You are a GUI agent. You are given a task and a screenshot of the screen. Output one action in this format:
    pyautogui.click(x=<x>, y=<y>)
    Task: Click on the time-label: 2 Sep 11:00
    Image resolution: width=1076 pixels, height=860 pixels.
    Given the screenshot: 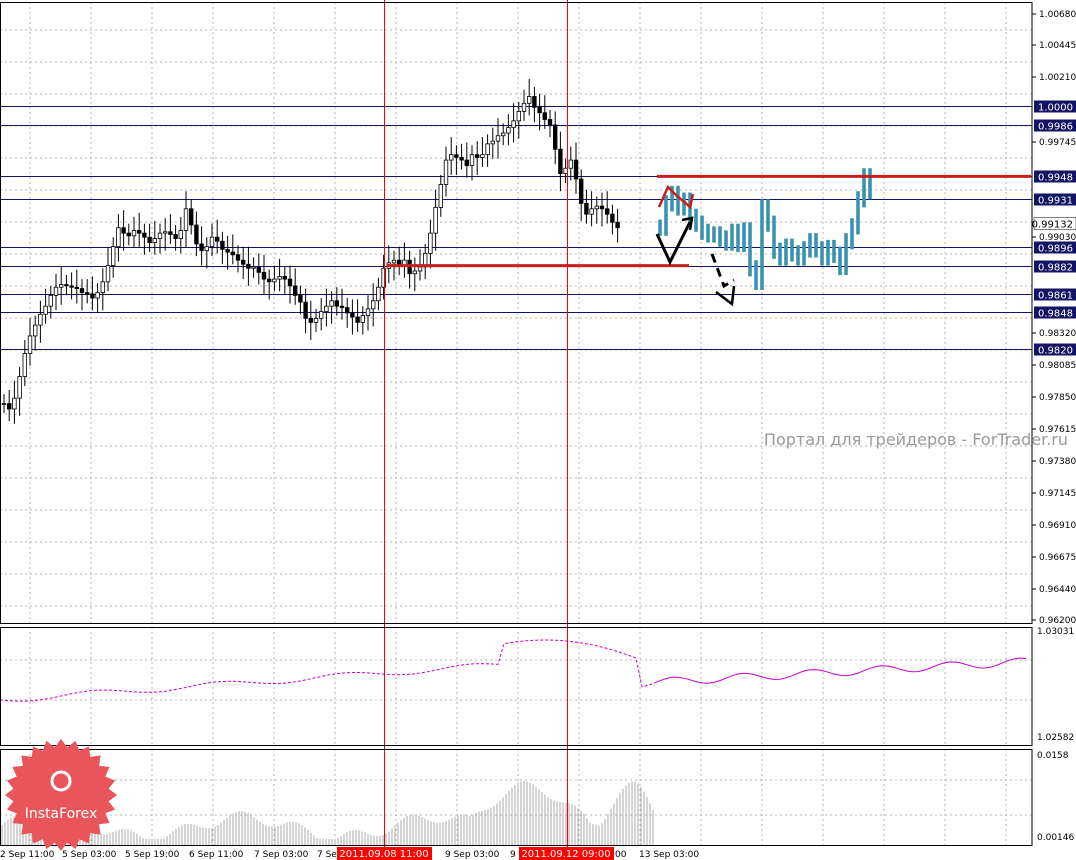 What is the action you would take?
    pyautogui.click(x=27, y=855)
    